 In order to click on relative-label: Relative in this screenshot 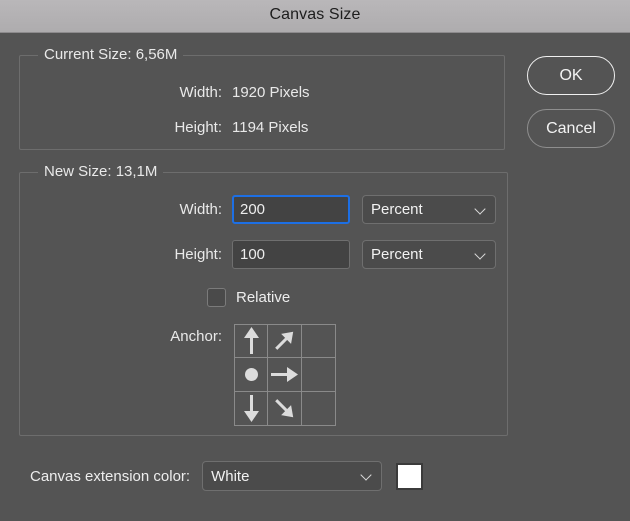, I will do `click(263, 297)`.